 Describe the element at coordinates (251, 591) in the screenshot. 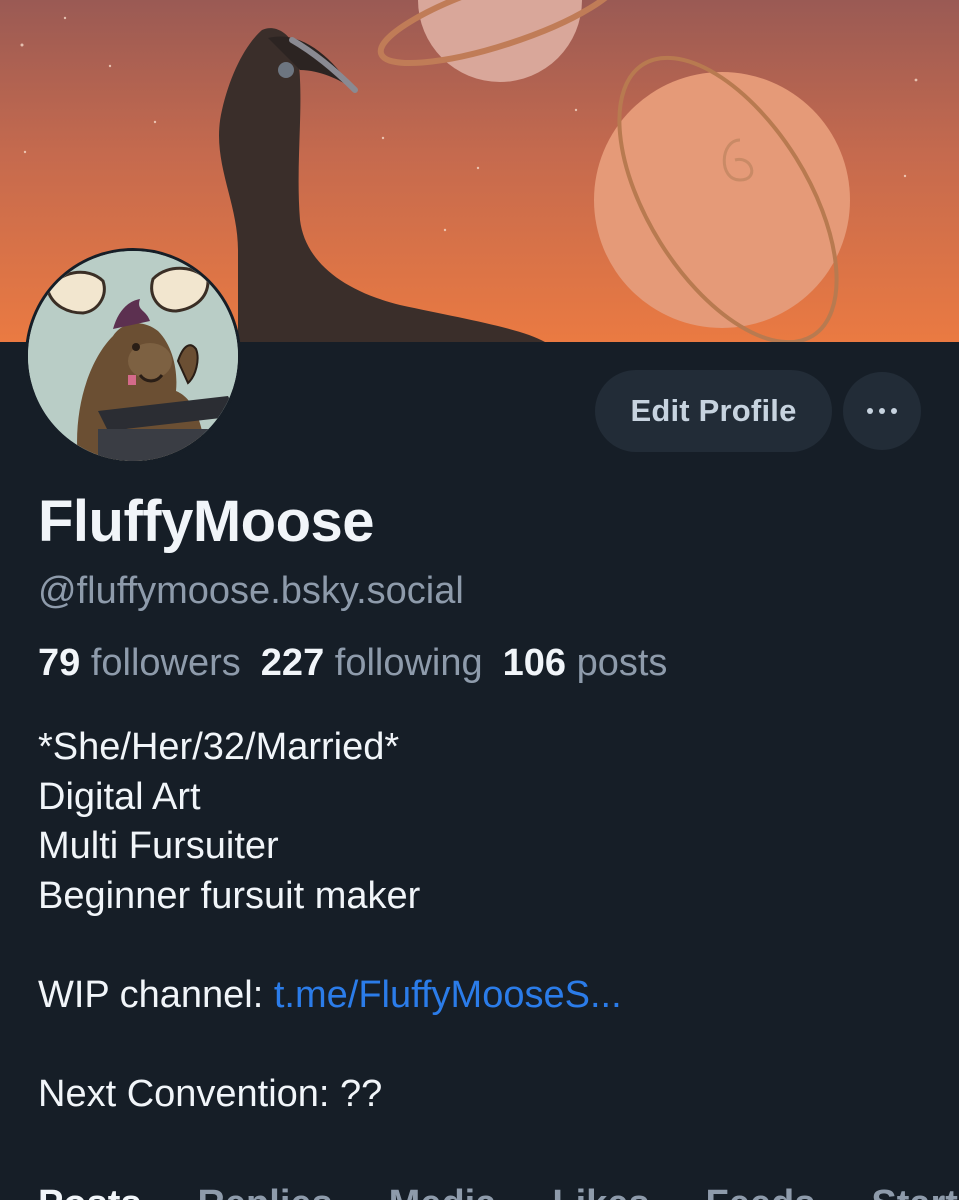

I see `handle: @fluffymoose.bsky.social` at that location.